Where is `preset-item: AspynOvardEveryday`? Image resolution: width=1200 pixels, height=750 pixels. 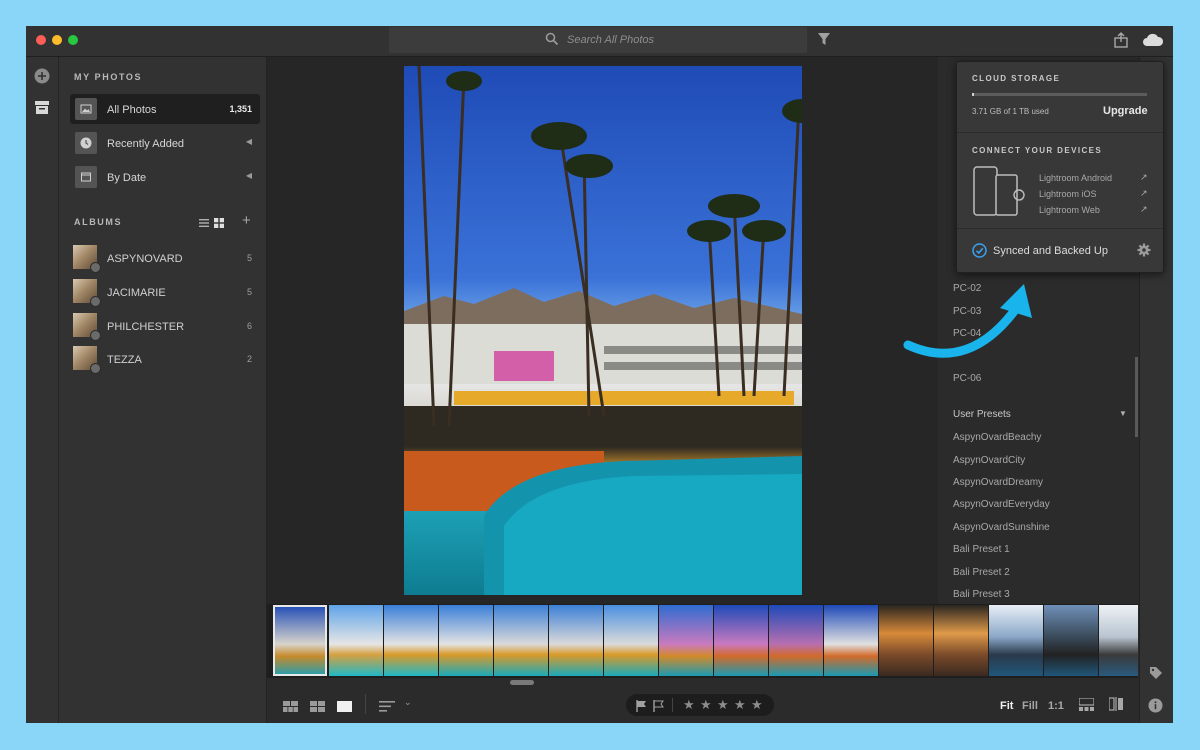
preset-item: AspynOvardEveryday is located at coordinates (1001, 504).